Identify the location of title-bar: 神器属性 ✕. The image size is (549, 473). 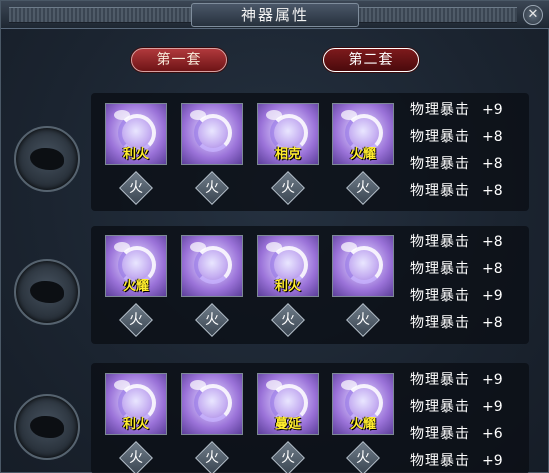
(275, 15).